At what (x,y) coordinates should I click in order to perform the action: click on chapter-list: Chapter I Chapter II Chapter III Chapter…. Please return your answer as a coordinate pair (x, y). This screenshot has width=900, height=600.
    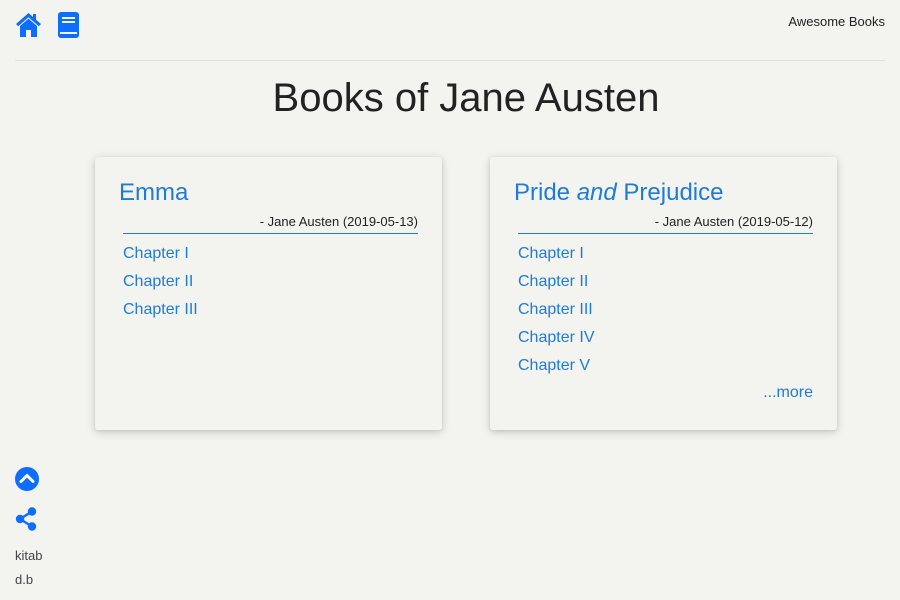
    Looking at the image, I should click on (556, 313).